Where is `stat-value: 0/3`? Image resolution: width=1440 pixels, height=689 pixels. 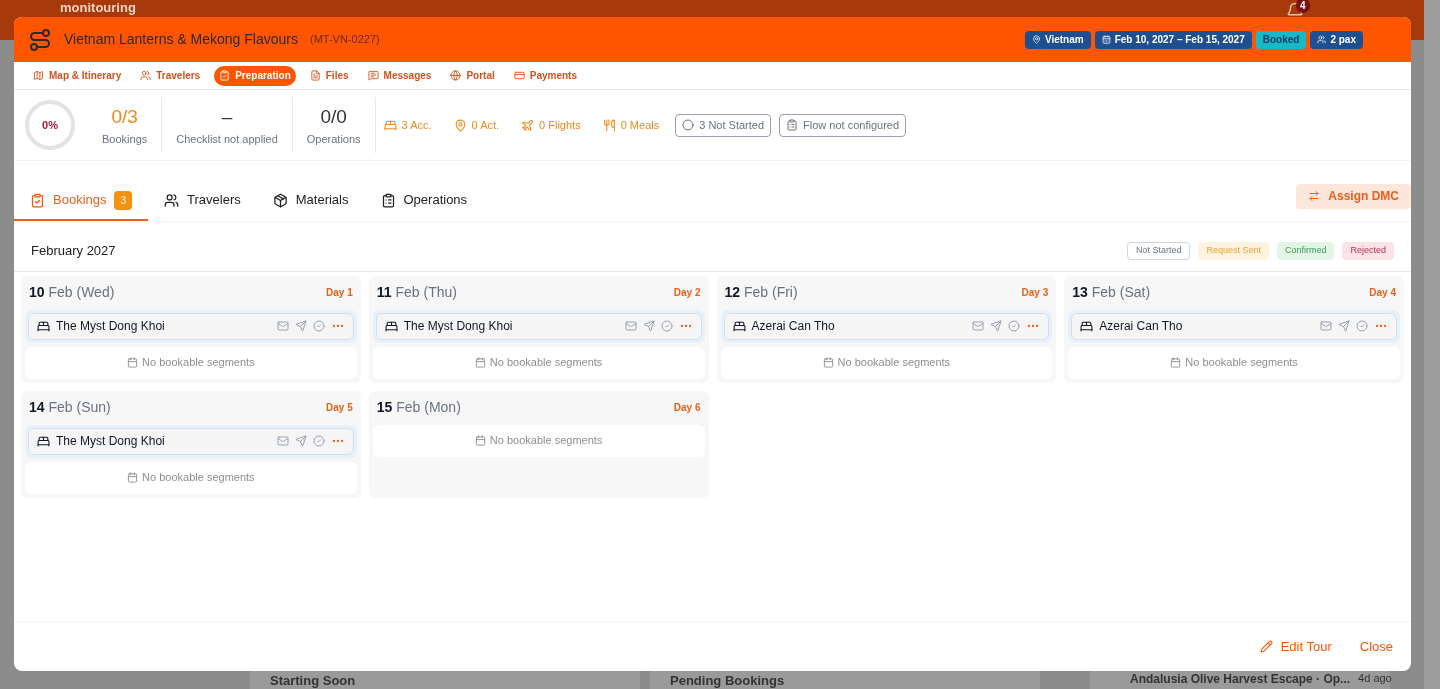 stat-value: 0/3 is located at coordinates (124, 116).